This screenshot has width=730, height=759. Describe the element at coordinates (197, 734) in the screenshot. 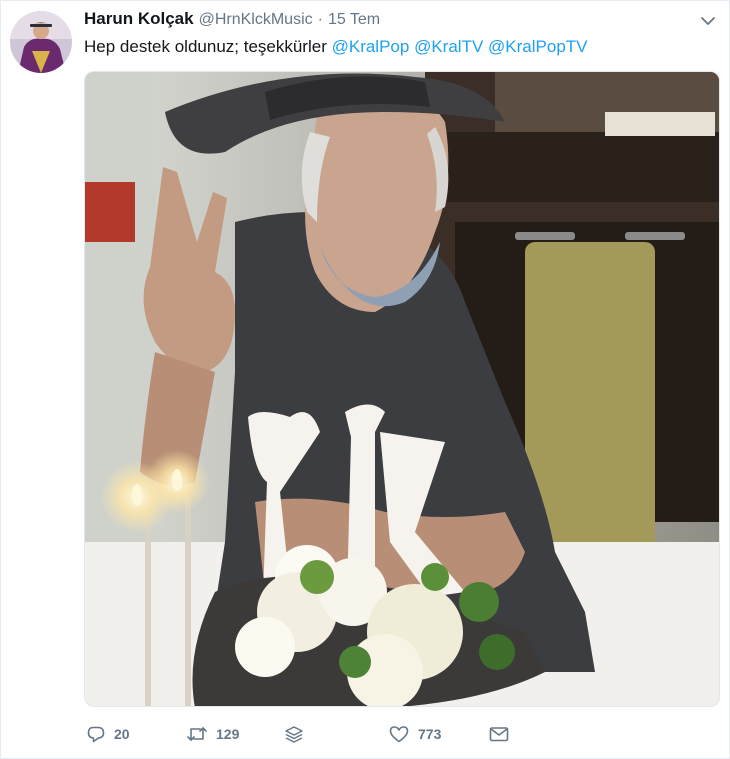

I see `retweet-icon` at that location.